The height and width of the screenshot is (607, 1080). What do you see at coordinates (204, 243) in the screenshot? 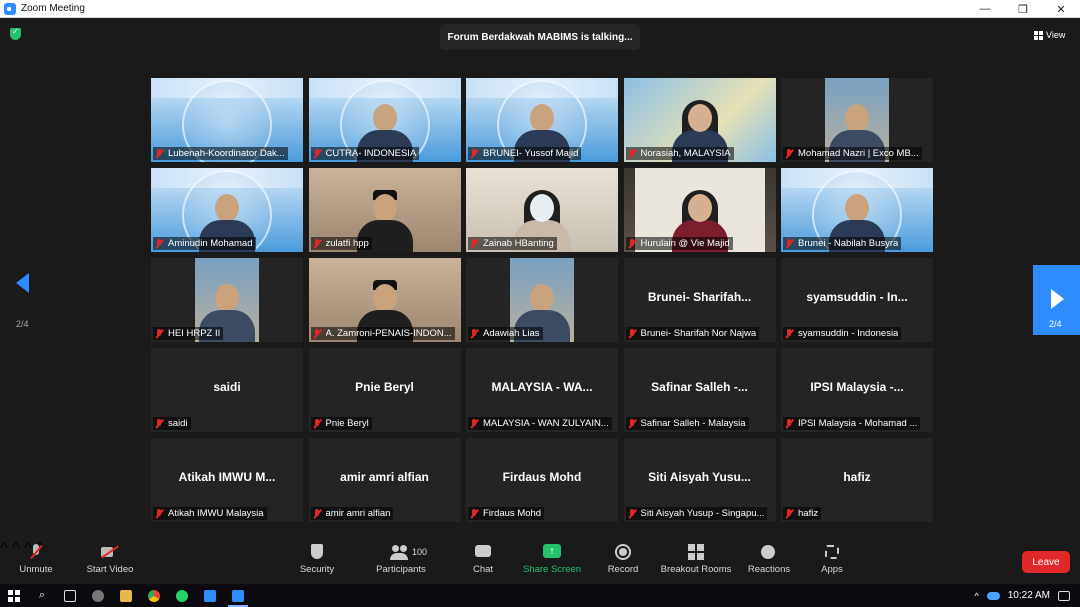
I see `participant-name-label: Aminudin Mohamad` at bounding box center [204, 243].